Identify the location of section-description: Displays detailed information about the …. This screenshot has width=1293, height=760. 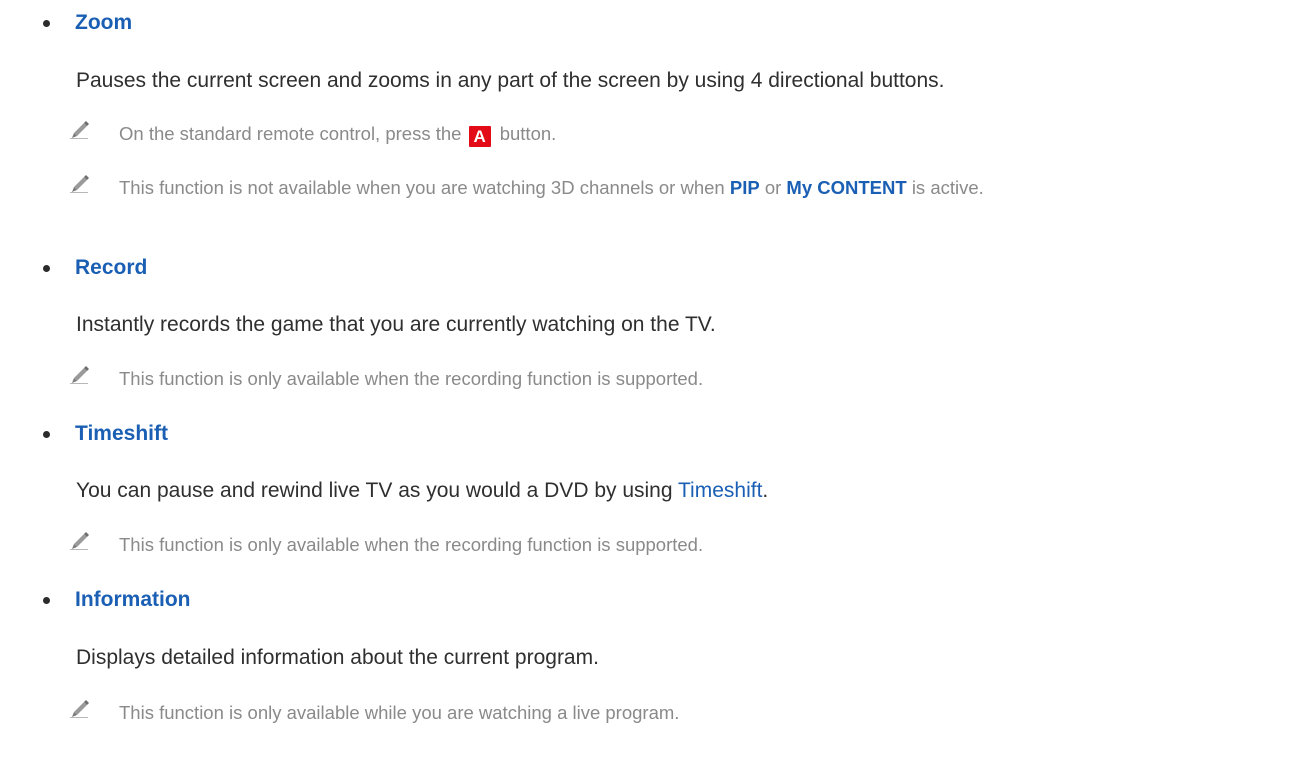
(337, 657).